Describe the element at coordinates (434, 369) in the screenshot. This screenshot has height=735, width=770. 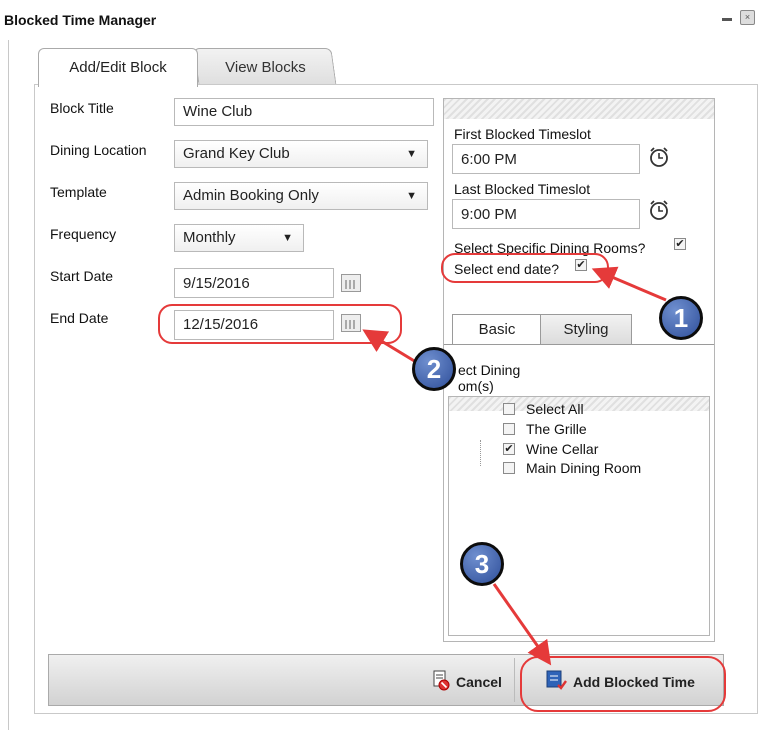
I see `annotation-badge-2: 2` at that location.